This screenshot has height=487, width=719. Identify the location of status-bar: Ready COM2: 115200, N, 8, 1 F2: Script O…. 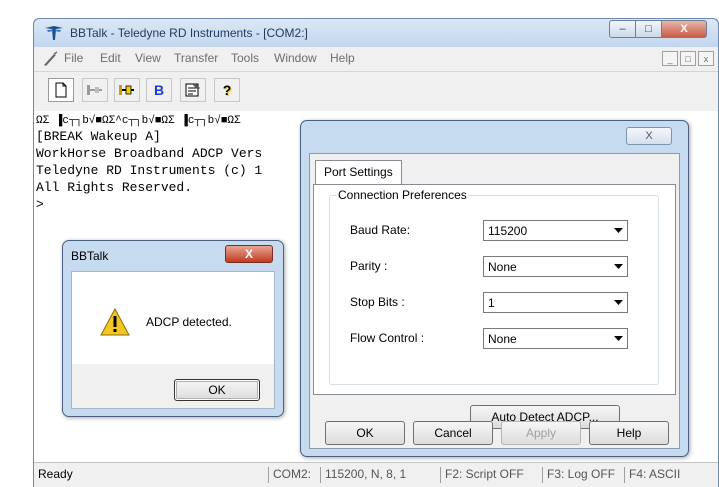
(376, 474).